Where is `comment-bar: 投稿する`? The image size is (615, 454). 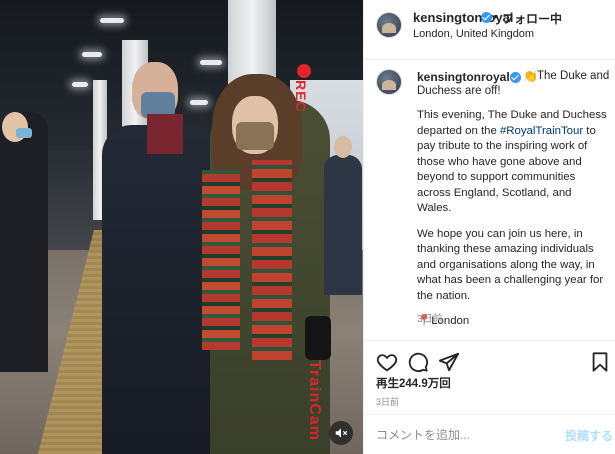 comment-bar: 投稿する is located at coordinates (489, 434).